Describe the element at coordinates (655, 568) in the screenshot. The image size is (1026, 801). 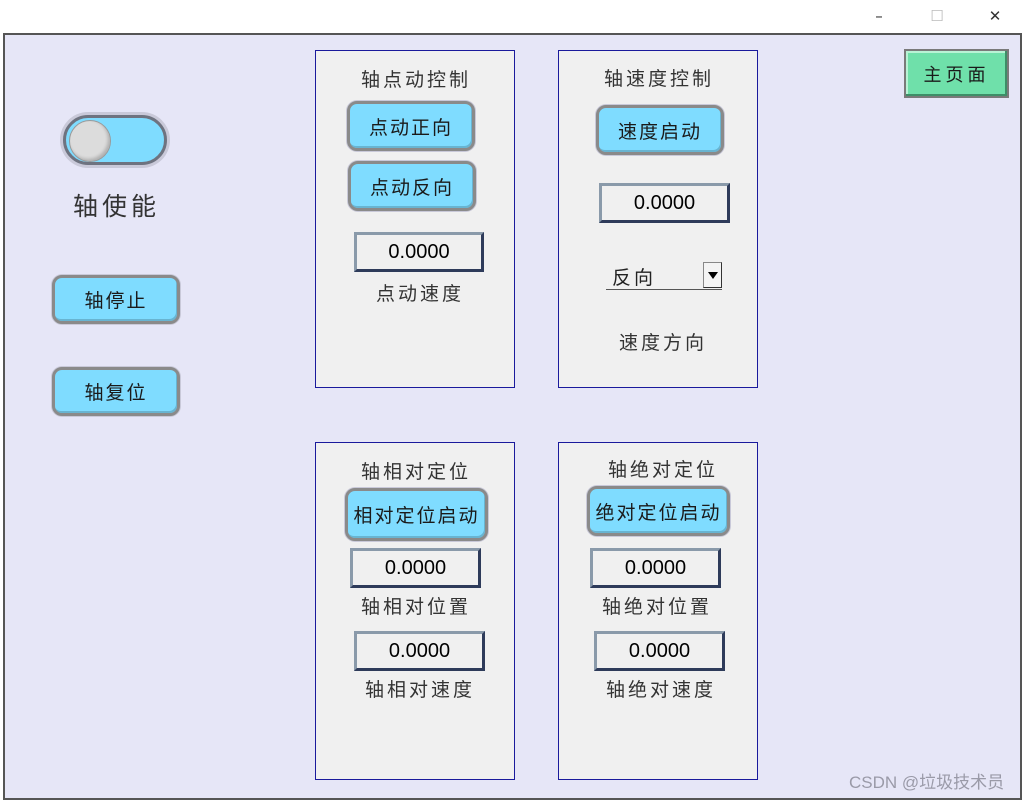
I see `absolute-position-input: 0.0000` at that location.